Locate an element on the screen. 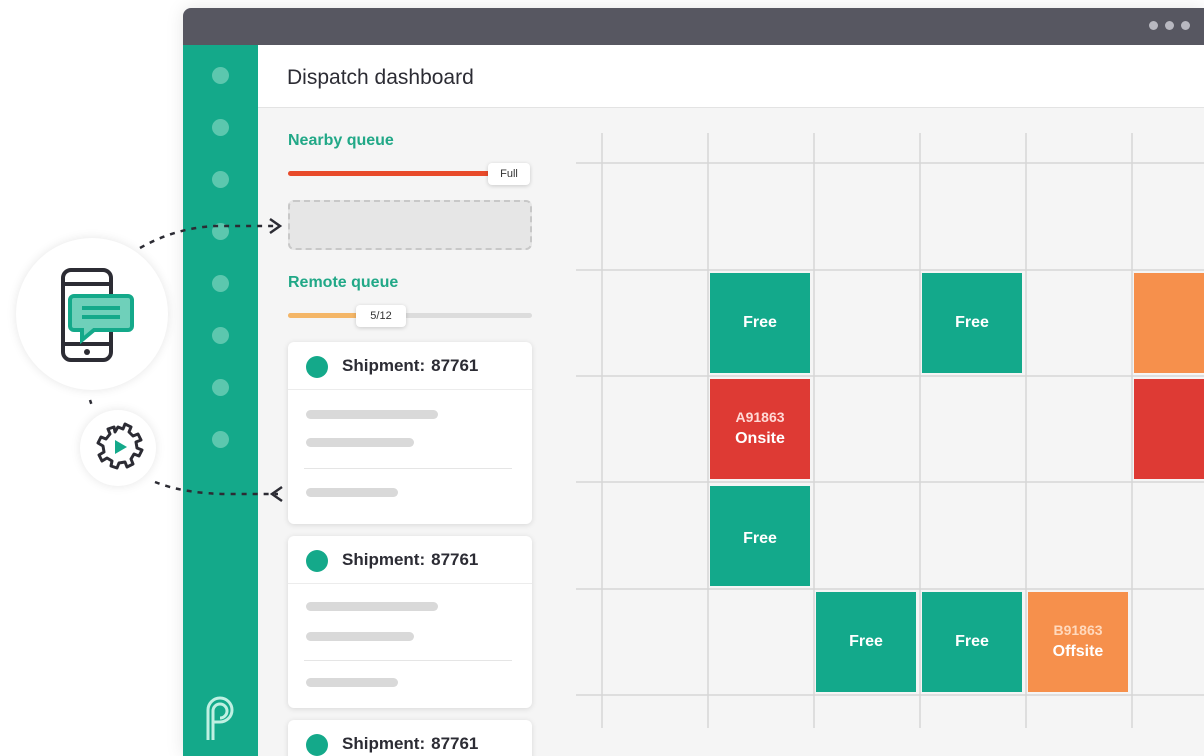  sidebar is located at coordinates (220, 400).